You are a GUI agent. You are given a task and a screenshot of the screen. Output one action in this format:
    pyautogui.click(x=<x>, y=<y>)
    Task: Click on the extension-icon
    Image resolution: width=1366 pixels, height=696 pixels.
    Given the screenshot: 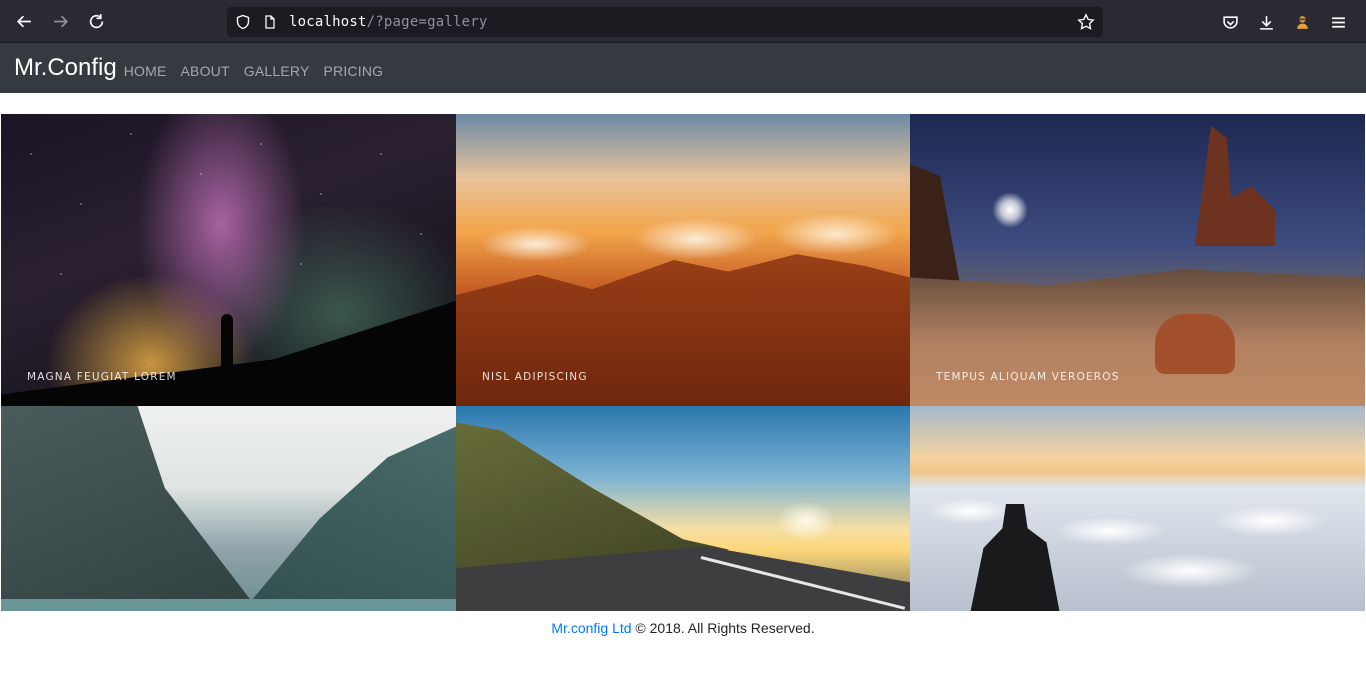 What is the action you would take?
    pyautogui.click(x=1302, y=22)
    